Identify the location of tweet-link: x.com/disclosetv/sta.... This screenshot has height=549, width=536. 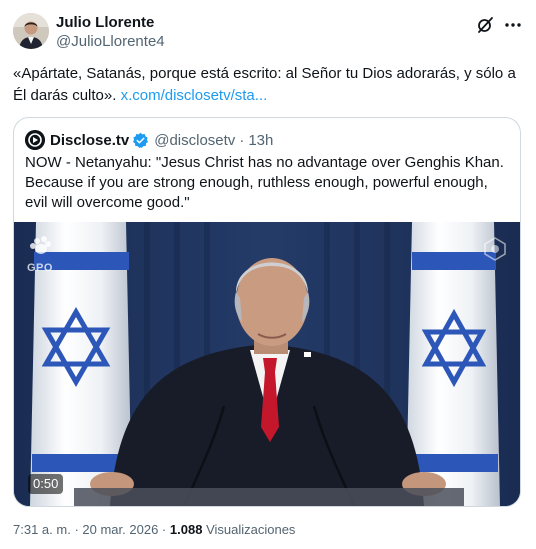
(194, 95).